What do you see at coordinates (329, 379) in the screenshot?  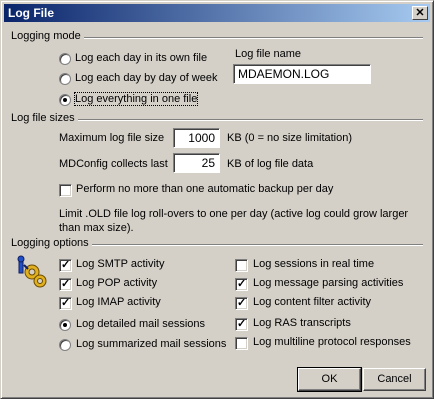 I see `ok-button: OK` at bounding box center [329, 379].